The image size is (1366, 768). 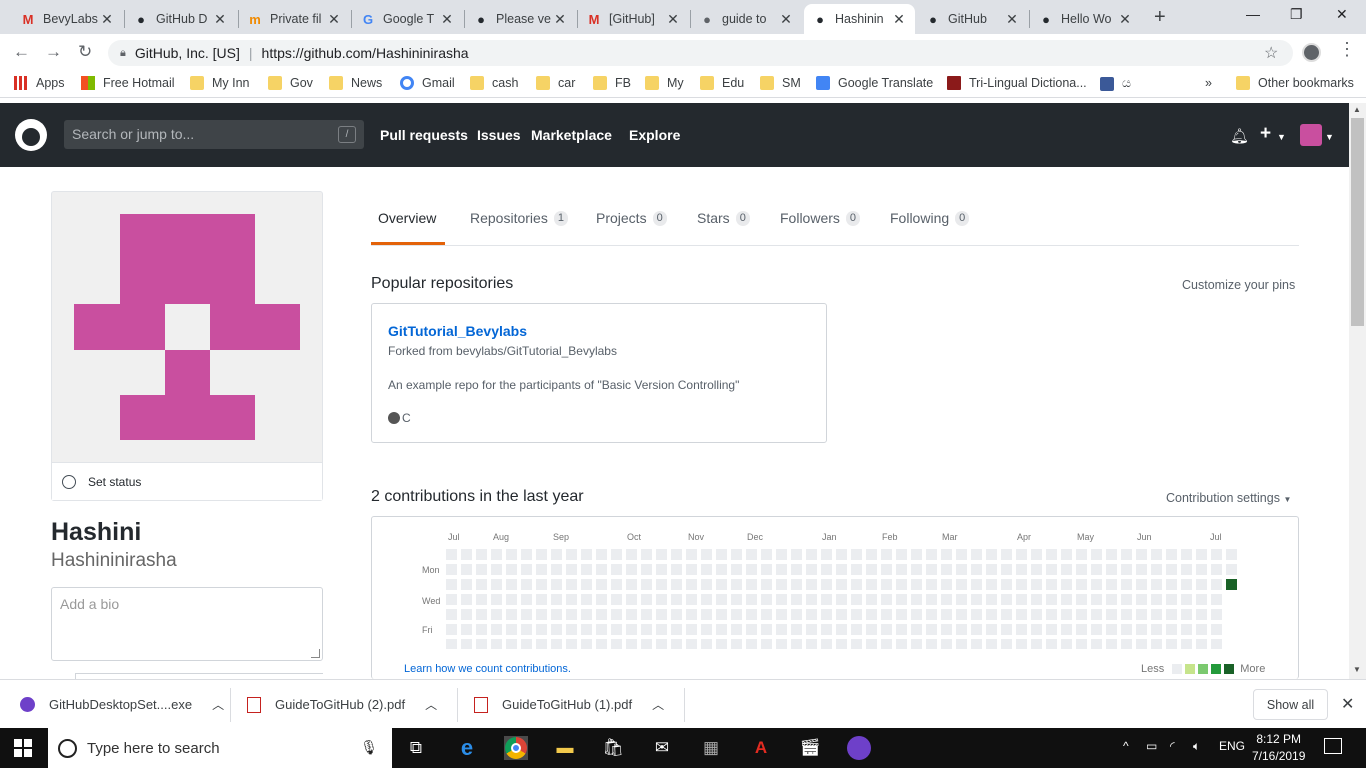 I want to click on download-item: GuideToGitHub (2).pdf ︿, so click(x=342, y=704).